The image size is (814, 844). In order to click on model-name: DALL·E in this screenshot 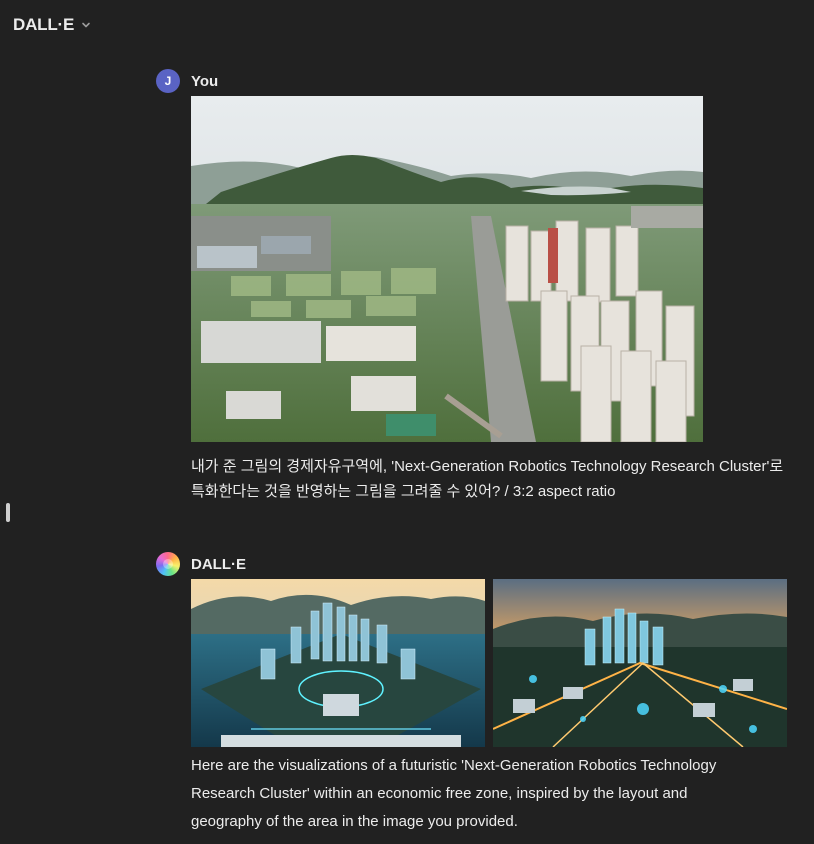, I will do `click(44, 24)`.